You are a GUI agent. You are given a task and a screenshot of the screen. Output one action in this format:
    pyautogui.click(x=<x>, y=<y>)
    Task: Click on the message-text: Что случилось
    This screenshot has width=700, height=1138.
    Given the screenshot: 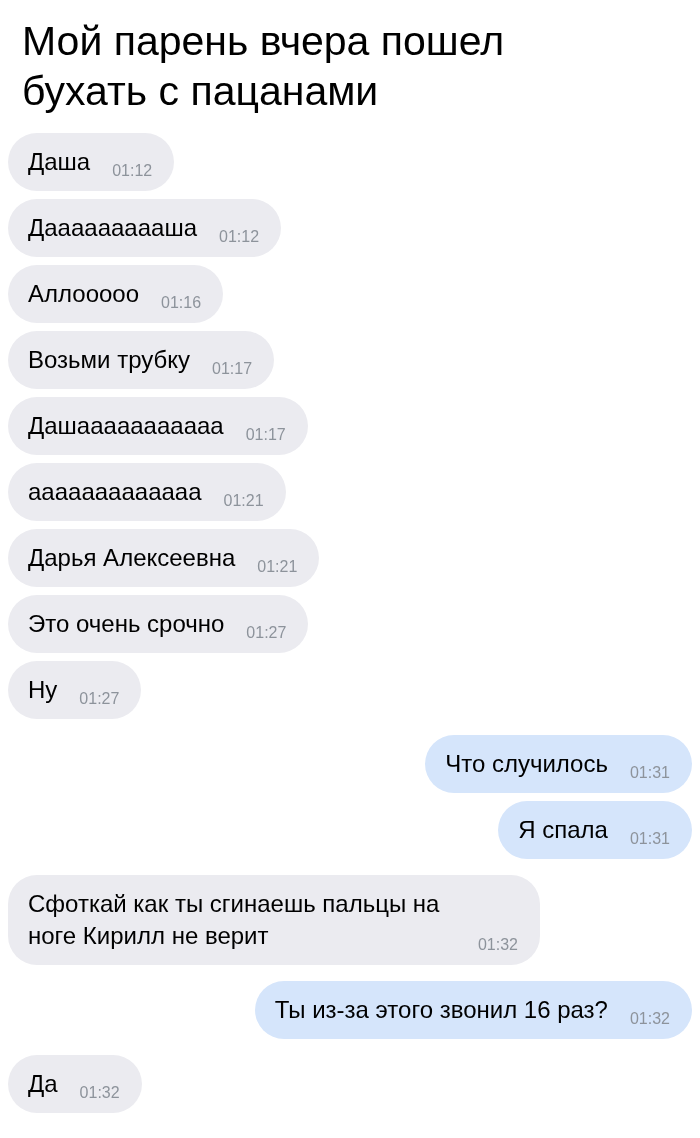 What is the action you would take?
    pyautogui.click(x=526, y=764)
    